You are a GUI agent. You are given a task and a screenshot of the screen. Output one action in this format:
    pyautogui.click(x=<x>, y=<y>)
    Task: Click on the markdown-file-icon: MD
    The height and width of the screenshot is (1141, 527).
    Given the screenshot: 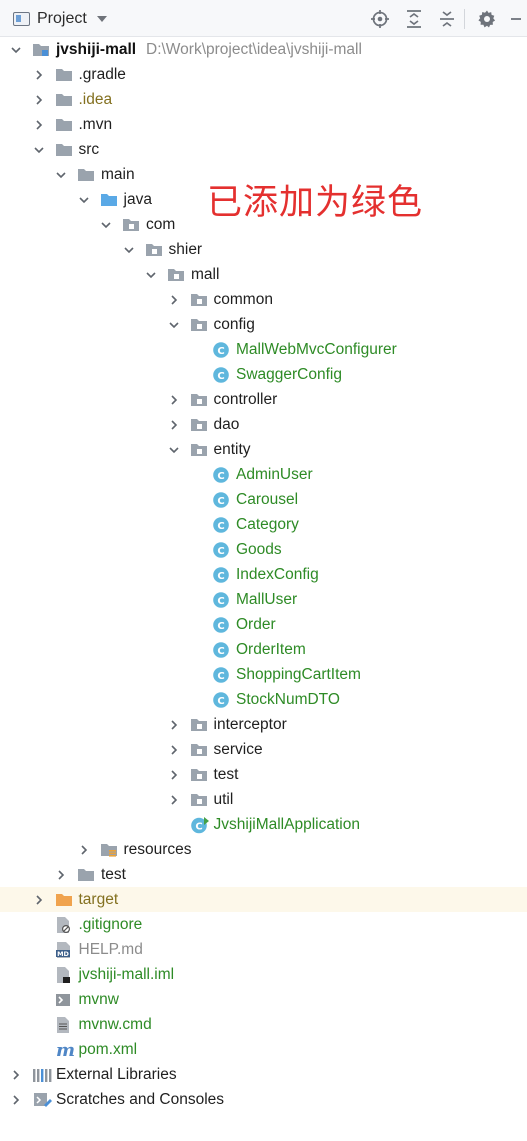 What is the action you would take?
    pyautogui.click(x=64, y=949)
    